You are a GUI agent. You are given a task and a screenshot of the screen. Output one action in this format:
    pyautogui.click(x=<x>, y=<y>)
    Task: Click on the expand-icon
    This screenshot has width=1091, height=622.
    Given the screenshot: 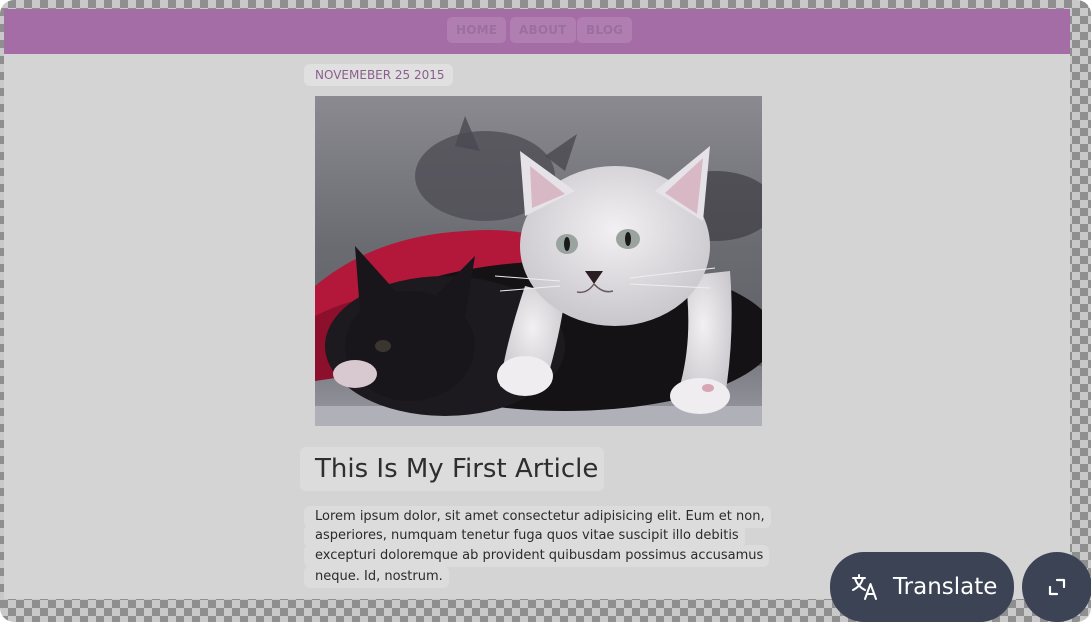 What is the action you would take?
    pyautogui.click(x=1057, y=587)
    